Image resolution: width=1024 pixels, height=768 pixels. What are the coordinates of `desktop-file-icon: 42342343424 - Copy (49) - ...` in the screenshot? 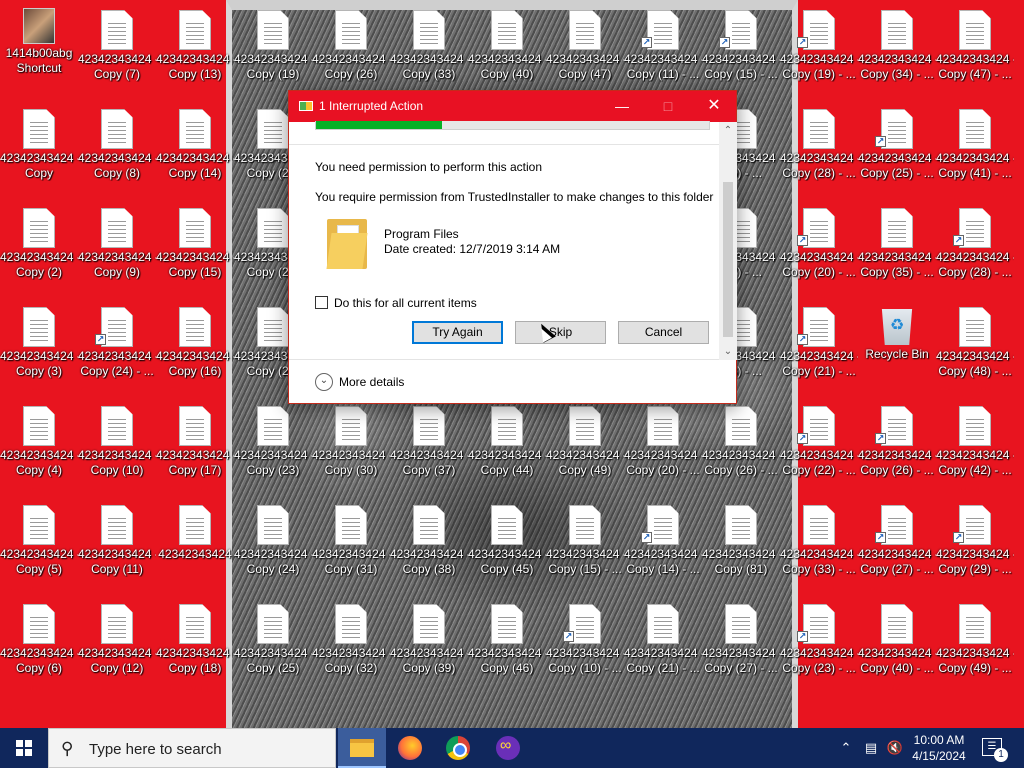 It's located at (975, 642).